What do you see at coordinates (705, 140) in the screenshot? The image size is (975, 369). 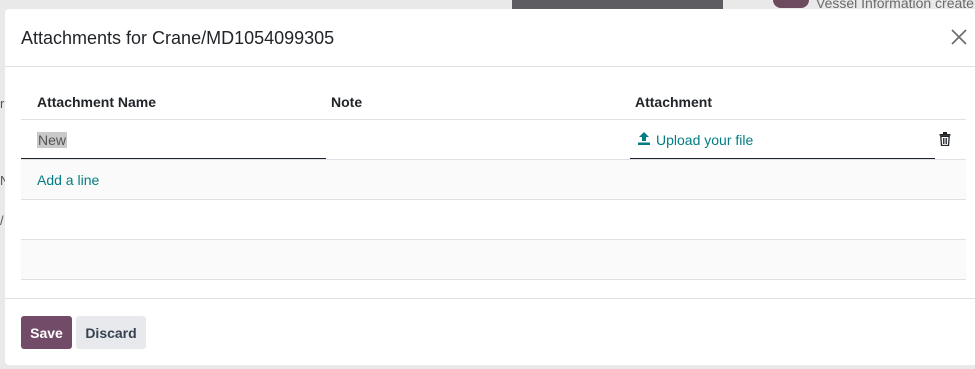 I see `upload-file-label: Upload your file` at bounding box center [705, 140].